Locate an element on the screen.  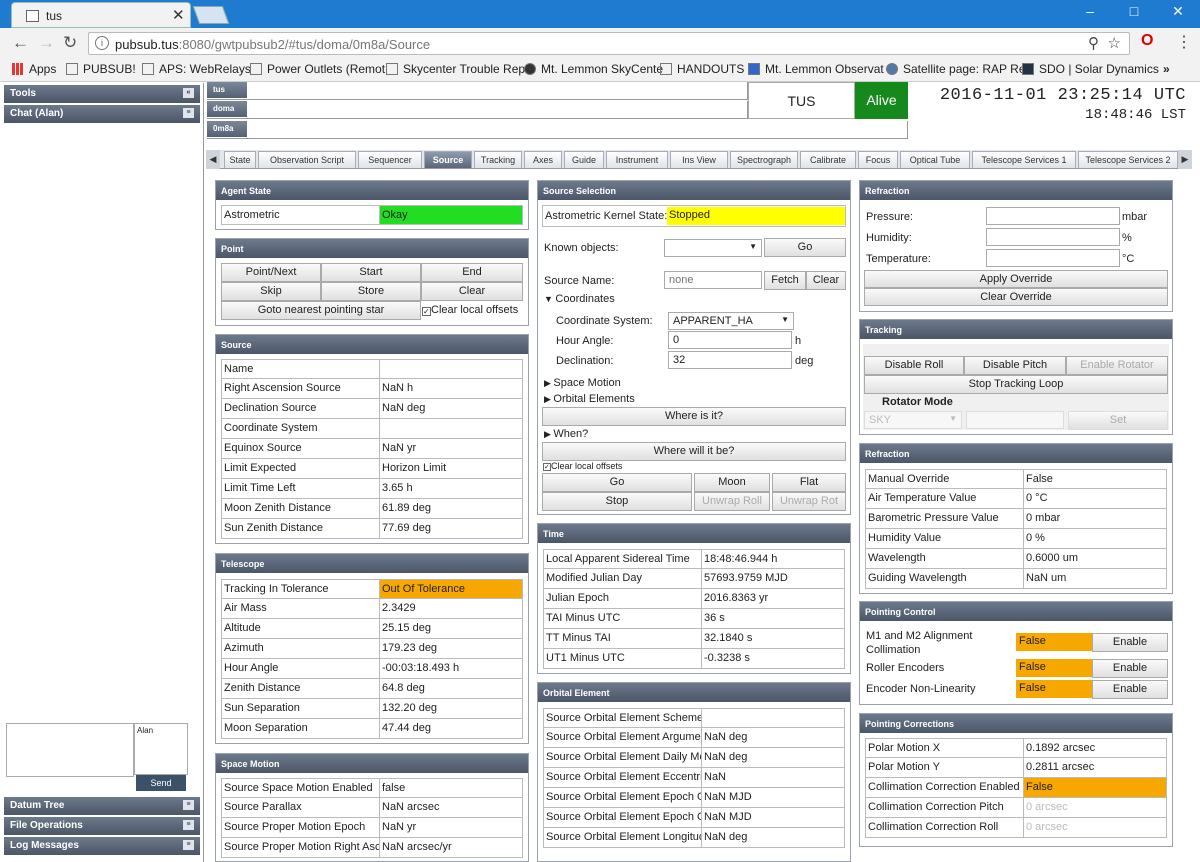
bookmark-sdo: SDO | Solar Dynamics is located at coordinates (1090, 69).